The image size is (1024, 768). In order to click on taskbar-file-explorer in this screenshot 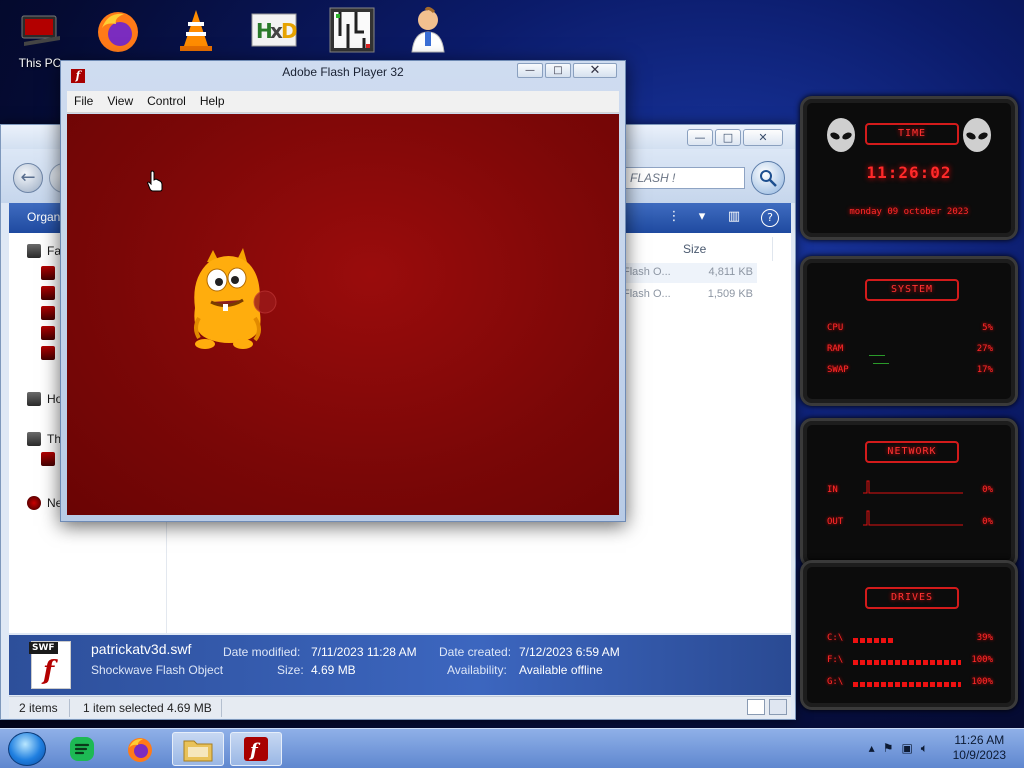, I will do `click(198, 749)`.